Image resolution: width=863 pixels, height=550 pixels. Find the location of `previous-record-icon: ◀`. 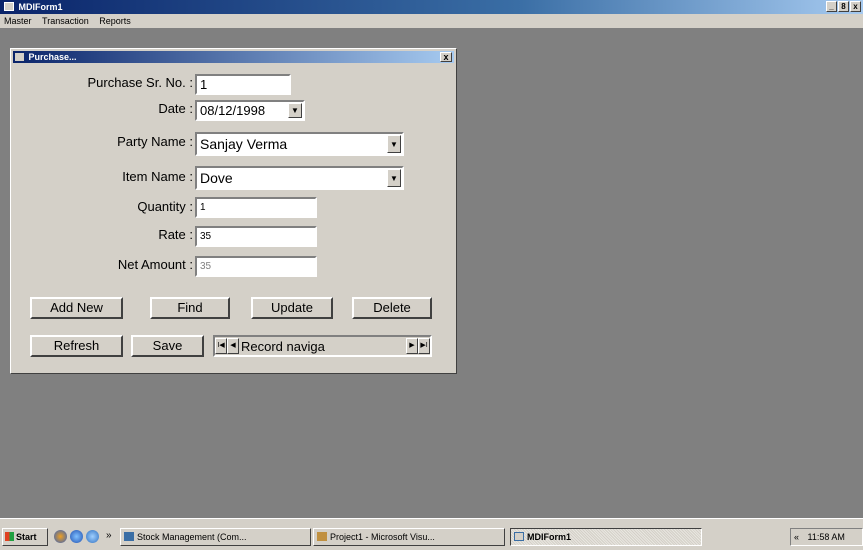

previous-record-icon: ◀ is located at coordinates (233, 346).